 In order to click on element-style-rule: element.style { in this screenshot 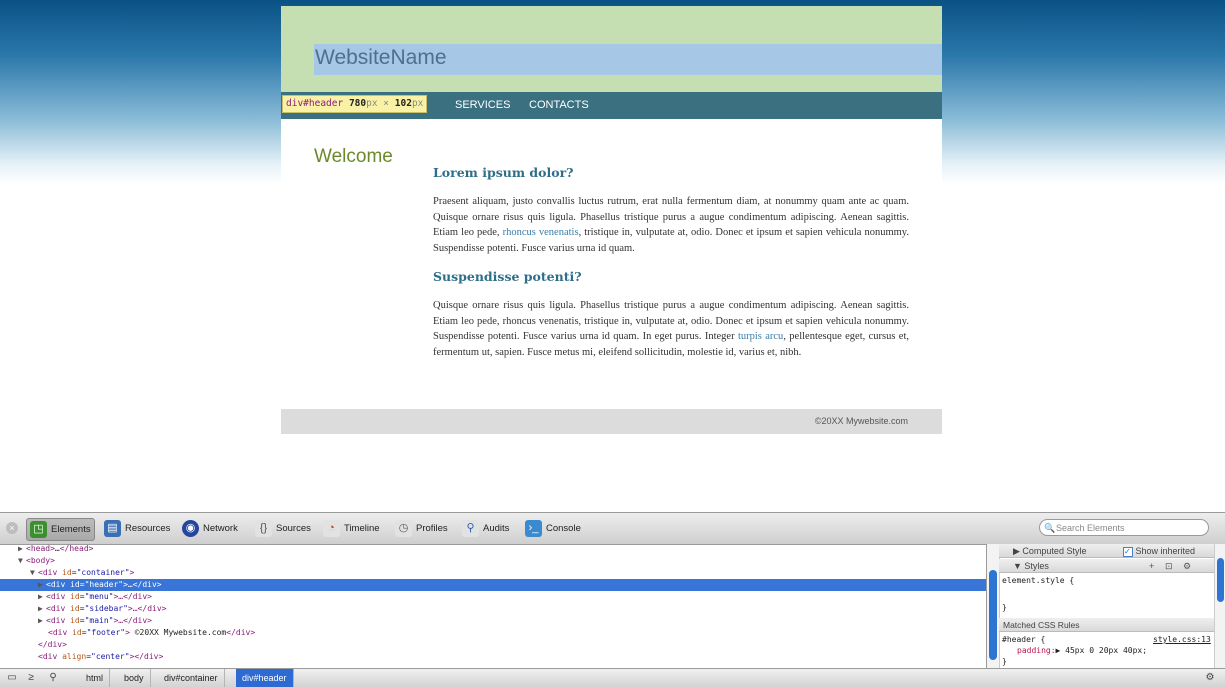, I will do `click(1038, 580)`.